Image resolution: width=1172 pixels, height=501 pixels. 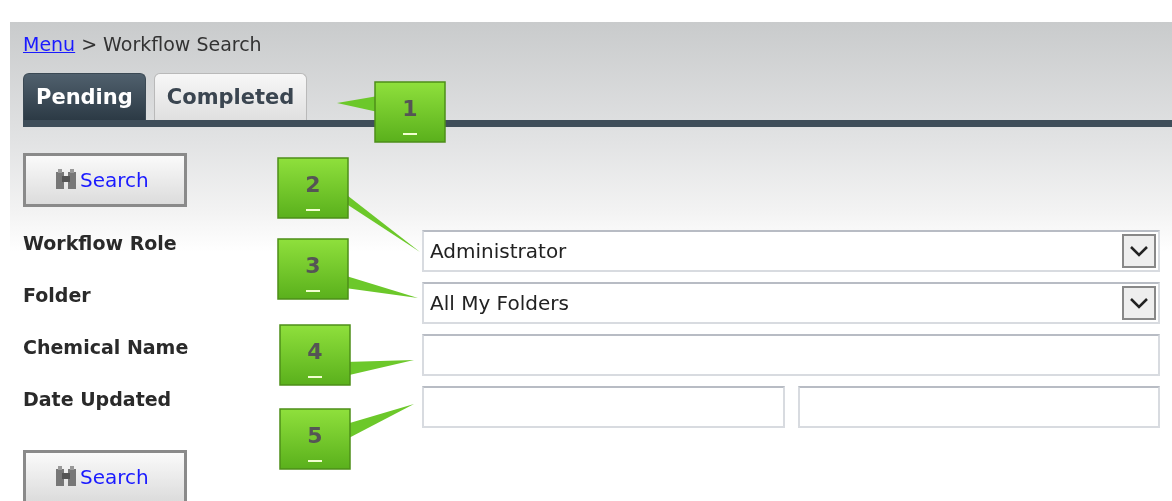 What do you see at coordinates (49, 44) in the screenshot?
I see `menu-link: Menu` at bounding box center [49, 44].